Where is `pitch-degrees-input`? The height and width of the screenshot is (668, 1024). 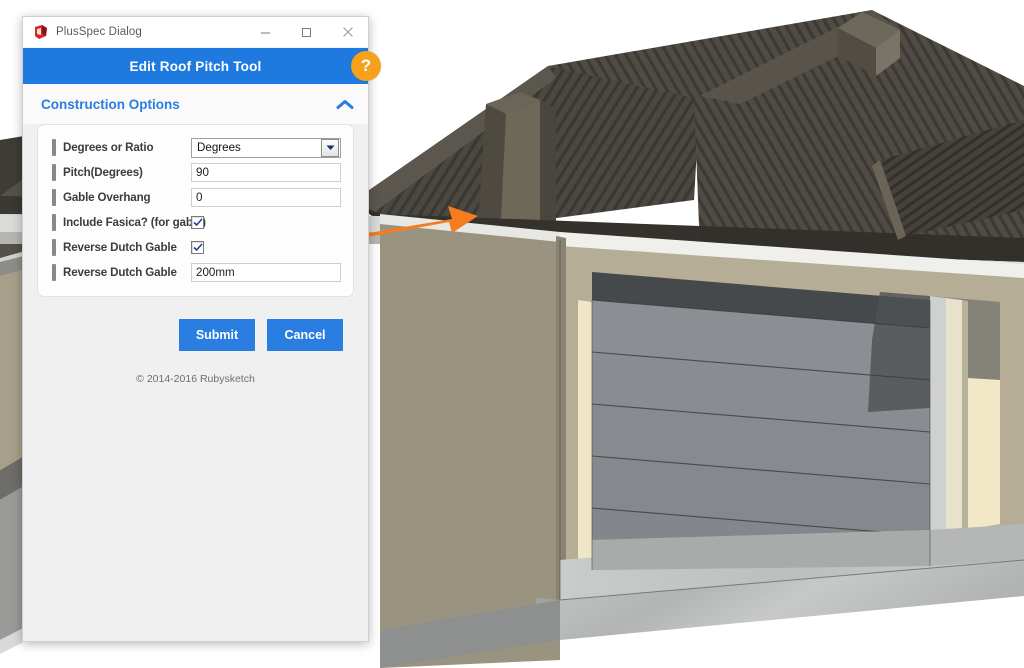 pitch-degrees-input is located at coordinates (266, 172).